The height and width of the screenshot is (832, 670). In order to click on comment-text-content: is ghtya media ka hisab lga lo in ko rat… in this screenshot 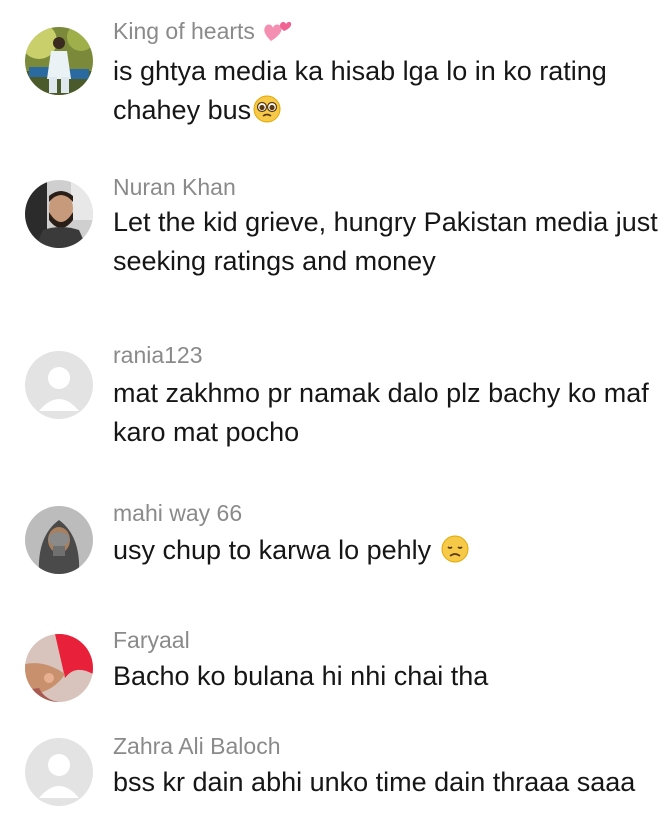, I will do `click(360, 90)`.